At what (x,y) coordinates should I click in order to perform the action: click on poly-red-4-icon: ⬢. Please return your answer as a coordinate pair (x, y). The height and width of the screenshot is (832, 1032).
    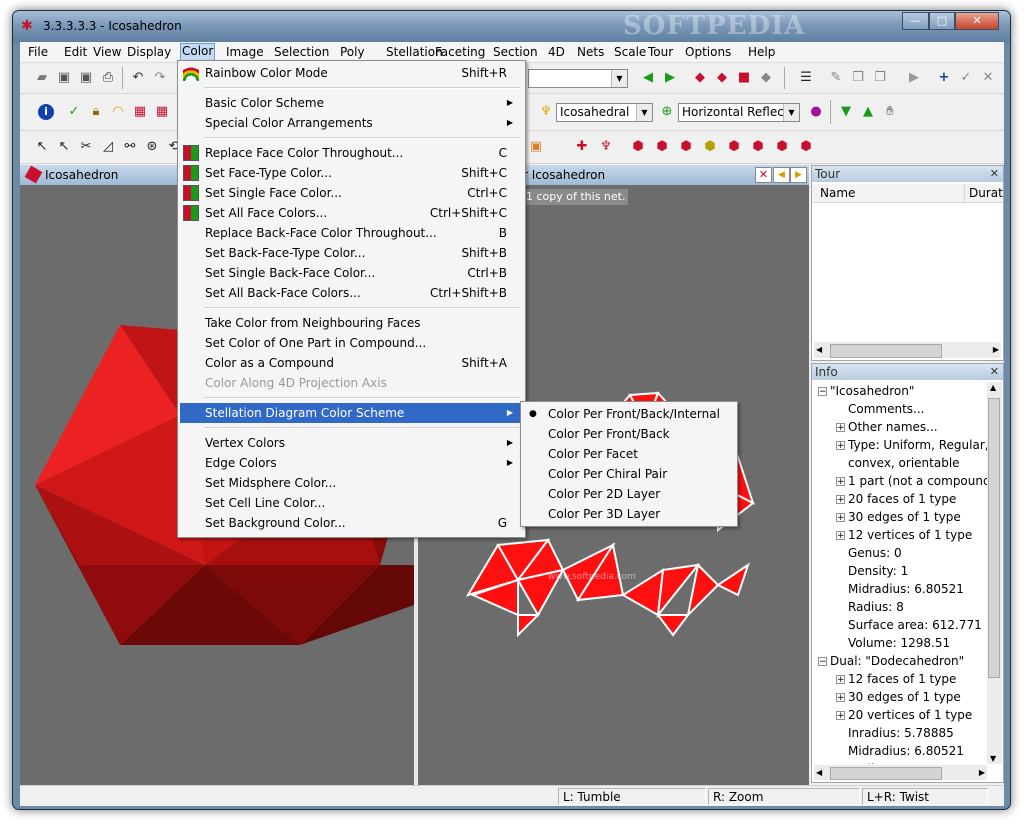
    Looking at the image, I should click on (734, 147).